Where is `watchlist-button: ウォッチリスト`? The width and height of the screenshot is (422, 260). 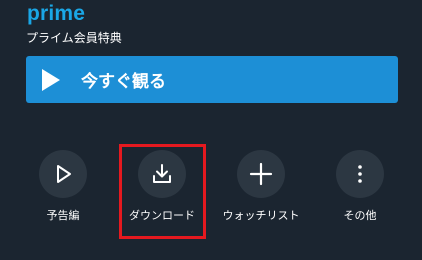 watchlist-button: ウォッチリスト is located at coordinates (261, 184).